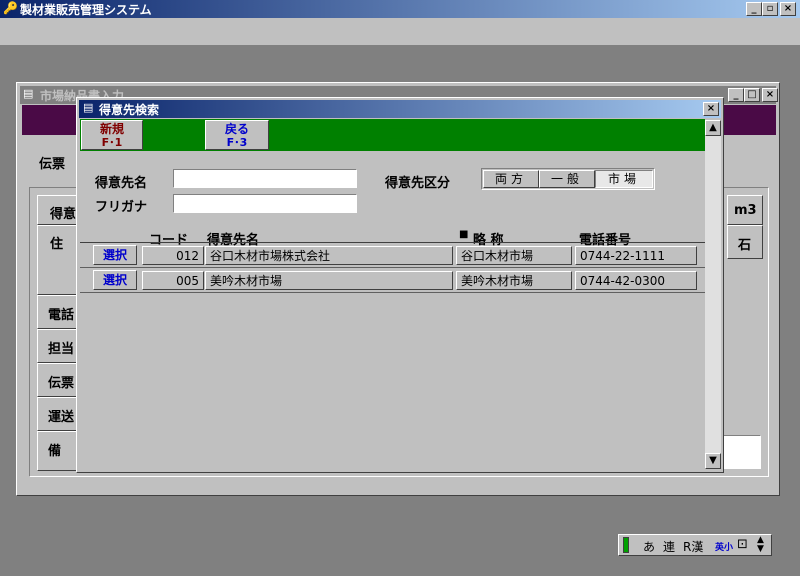  Describe the element at coordinates (237, 142) in the screenshot. I see `back-button-key: F･3` at that location.